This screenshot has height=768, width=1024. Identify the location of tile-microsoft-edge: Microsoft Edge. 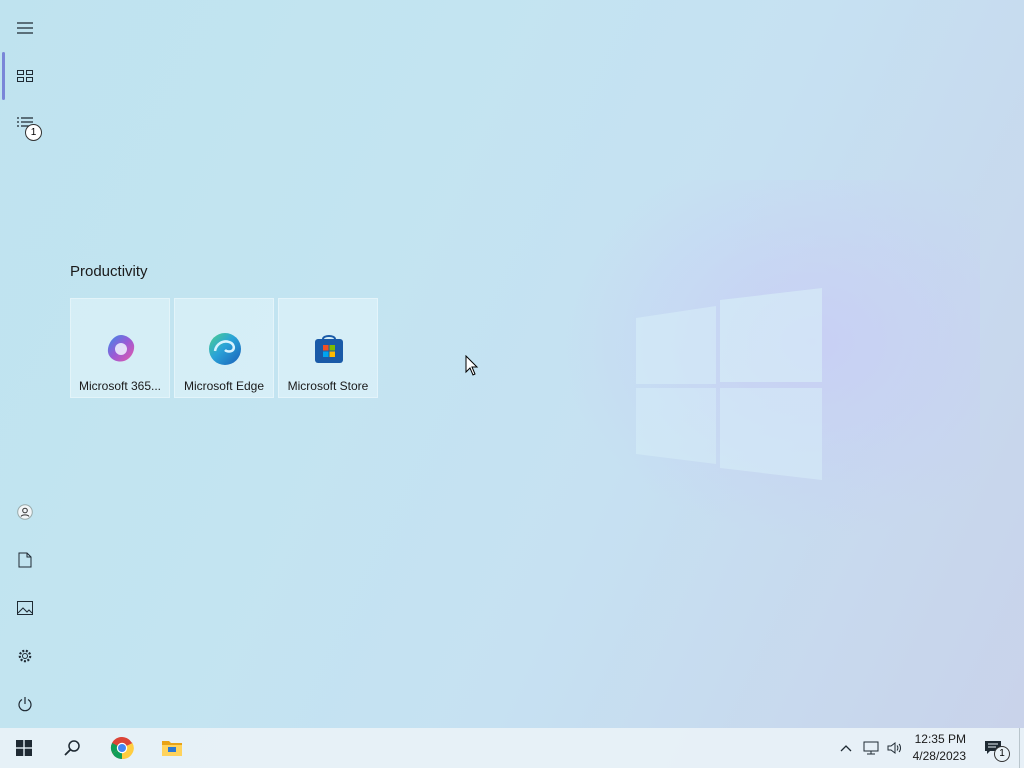
(224, 348).